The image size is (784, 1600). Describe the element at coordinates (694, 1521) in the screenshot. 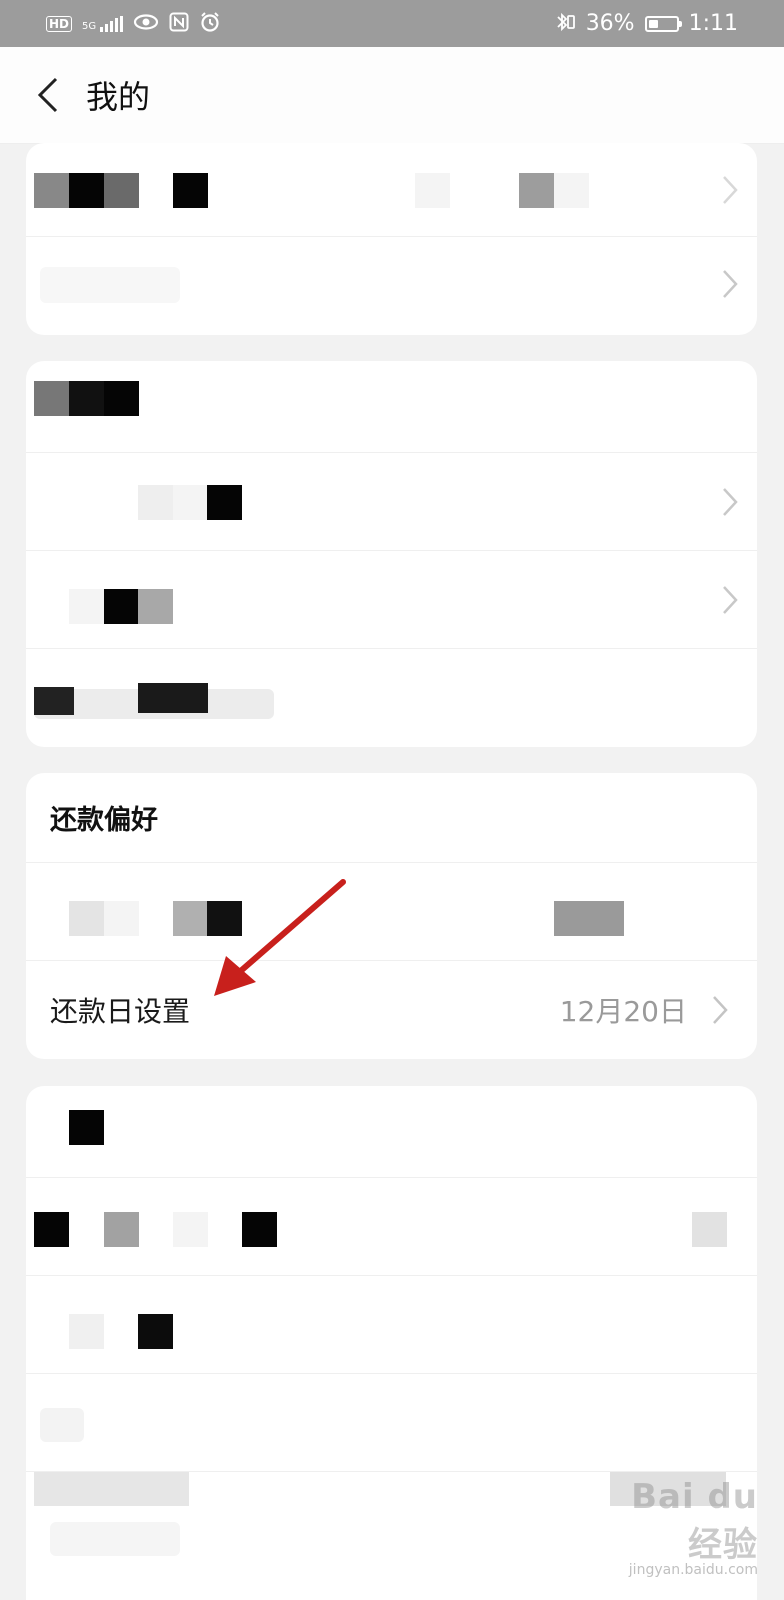

I see `watermark-main: Bai du 经验` at that location.